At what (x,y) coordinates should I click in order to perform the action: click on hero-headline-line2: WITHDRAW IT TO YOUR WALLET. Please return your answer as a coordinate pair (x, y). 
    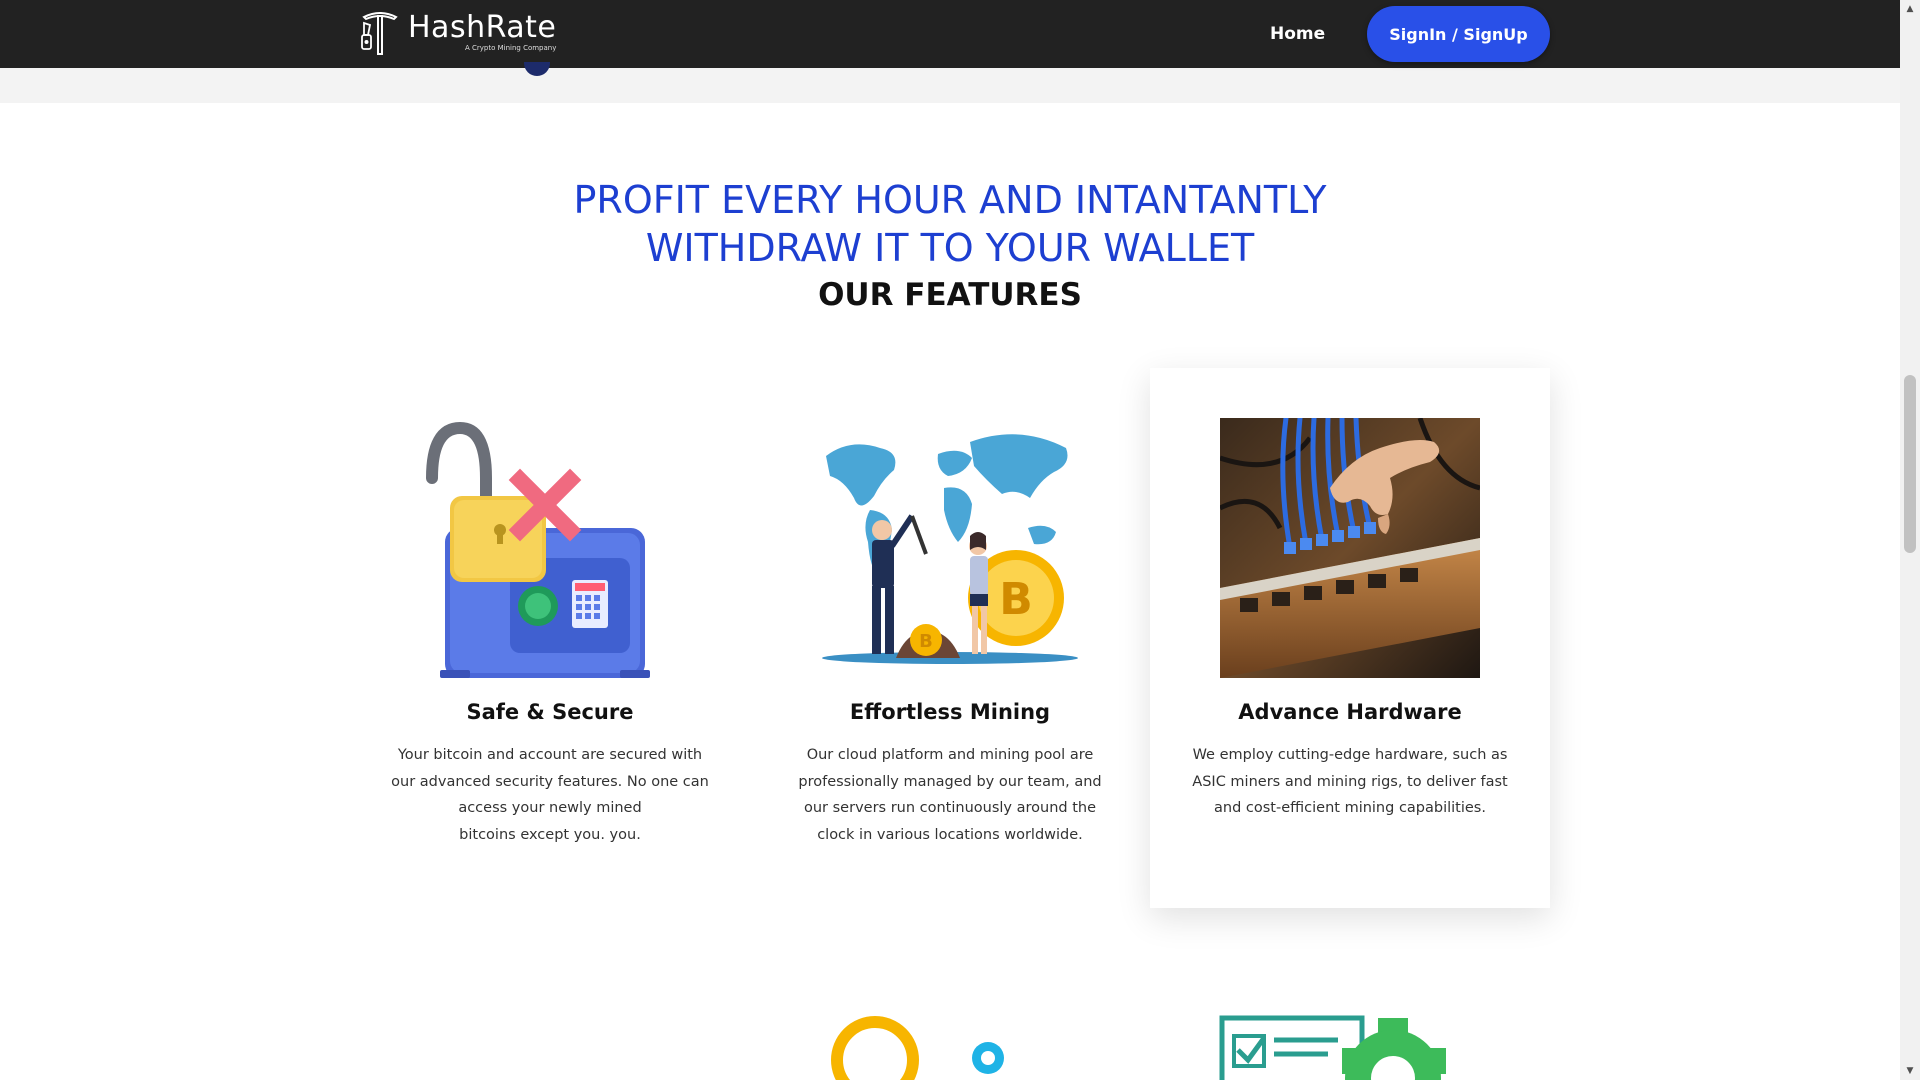
    Looking at the image, I should click on (950, 248).